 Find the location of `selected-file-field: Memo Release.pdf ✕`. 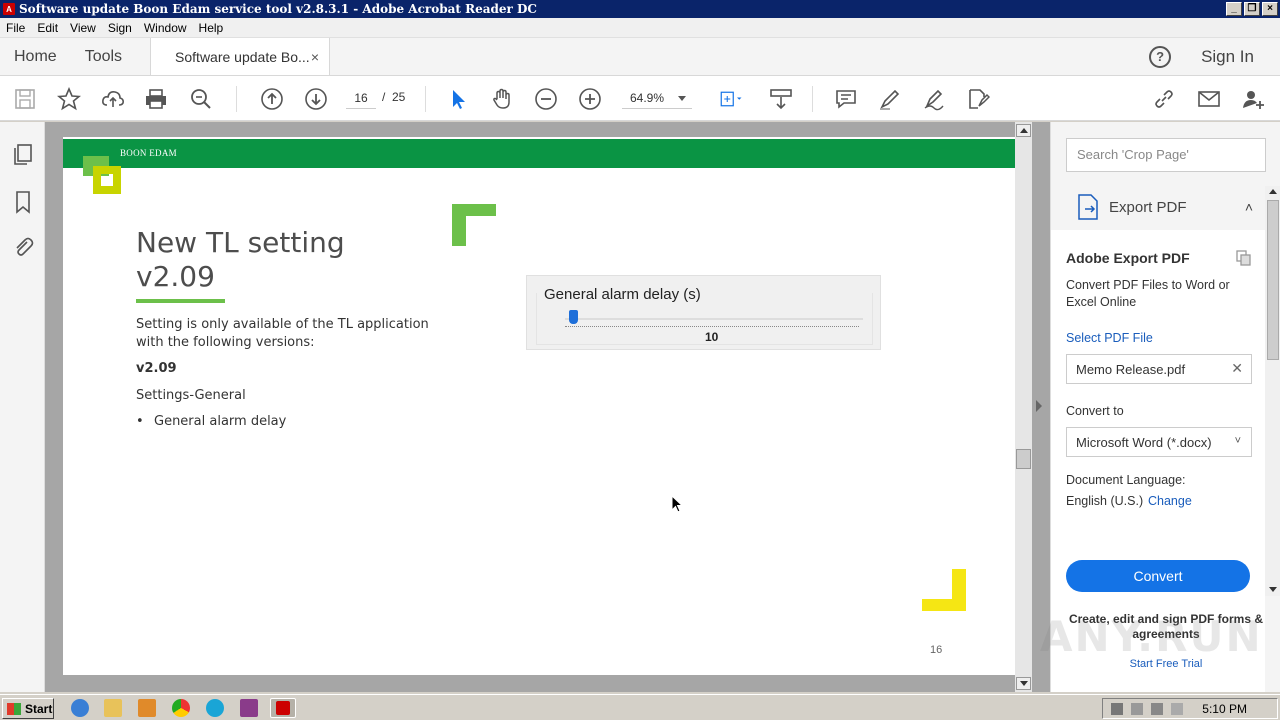

selected-file-field: Memo Release.pdf ✕ is located at coordinates (1159, 369).